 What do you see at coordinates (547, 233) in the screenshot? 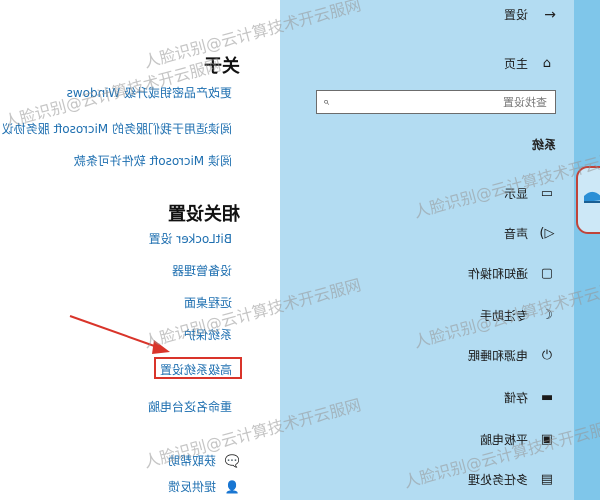
I see `speaker-icon: ◁)` at bounding box center [547, 233].